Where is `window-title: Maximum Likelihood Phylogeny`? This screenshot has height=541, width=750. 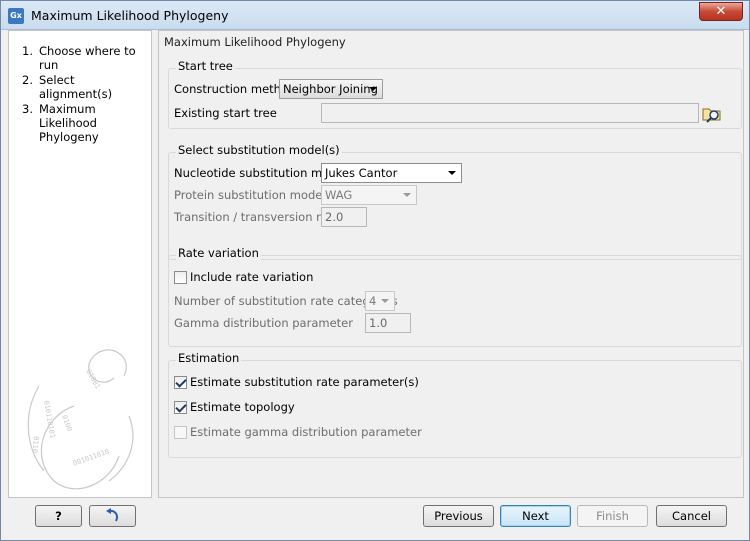 window-title: Maximum Likelihood Phylogeny is located at coordinates (130, 15).